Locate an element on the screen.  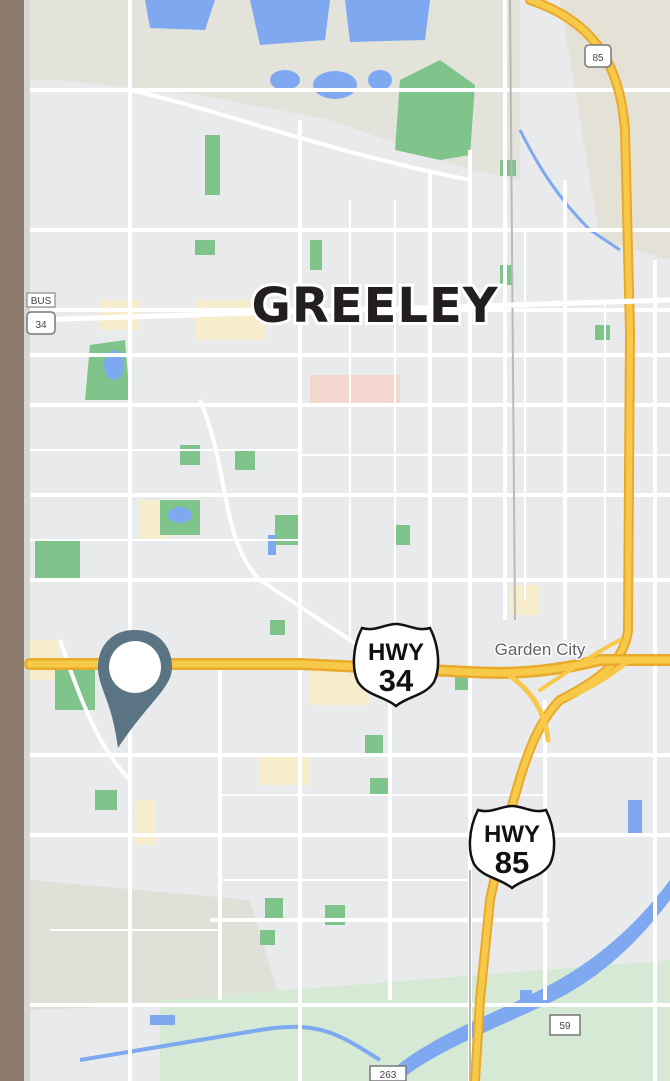
route-shield-59-small: 59 is located at coordinates (565, 1025).